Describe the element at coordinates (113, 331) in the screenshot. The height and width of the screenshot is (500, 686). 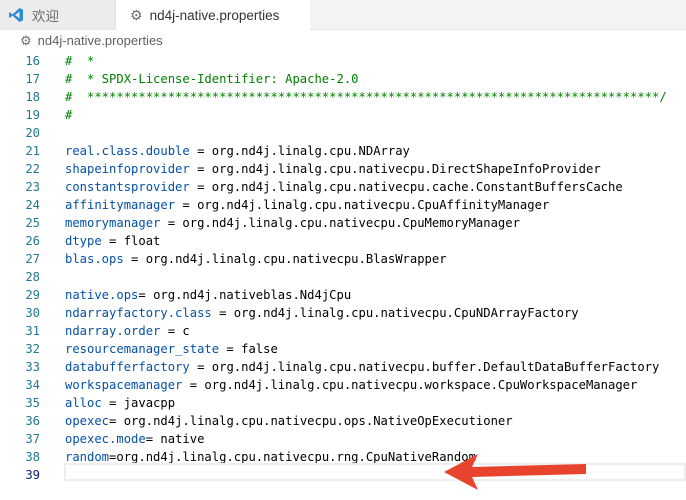
I see `property-key: ndarray.order` at that location.